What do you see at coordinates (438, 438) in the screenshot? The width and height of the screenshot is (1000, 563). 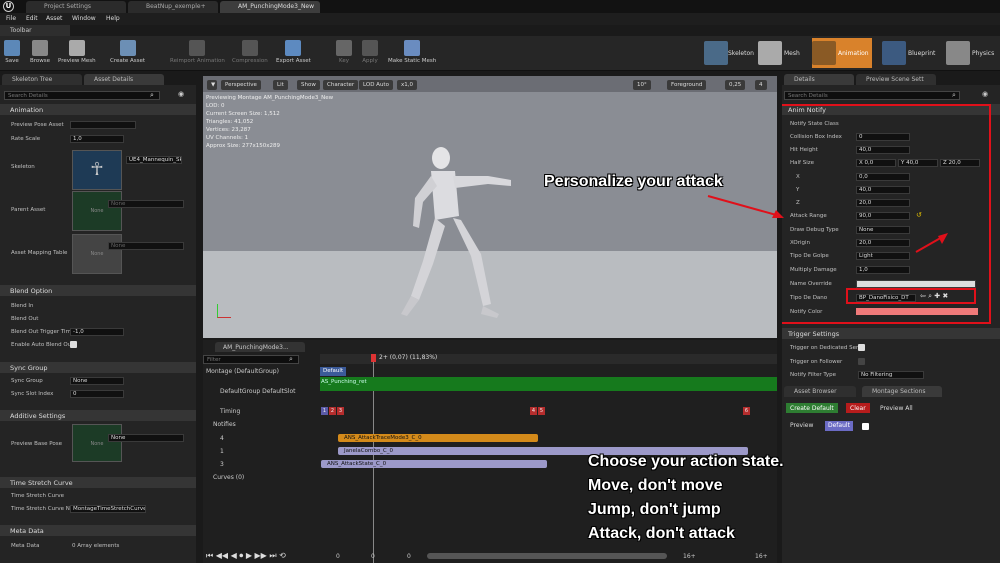 I see `notify-attack-trace: ANS_AttackTraceMode3_C_0` at bounding box center [438, 438].